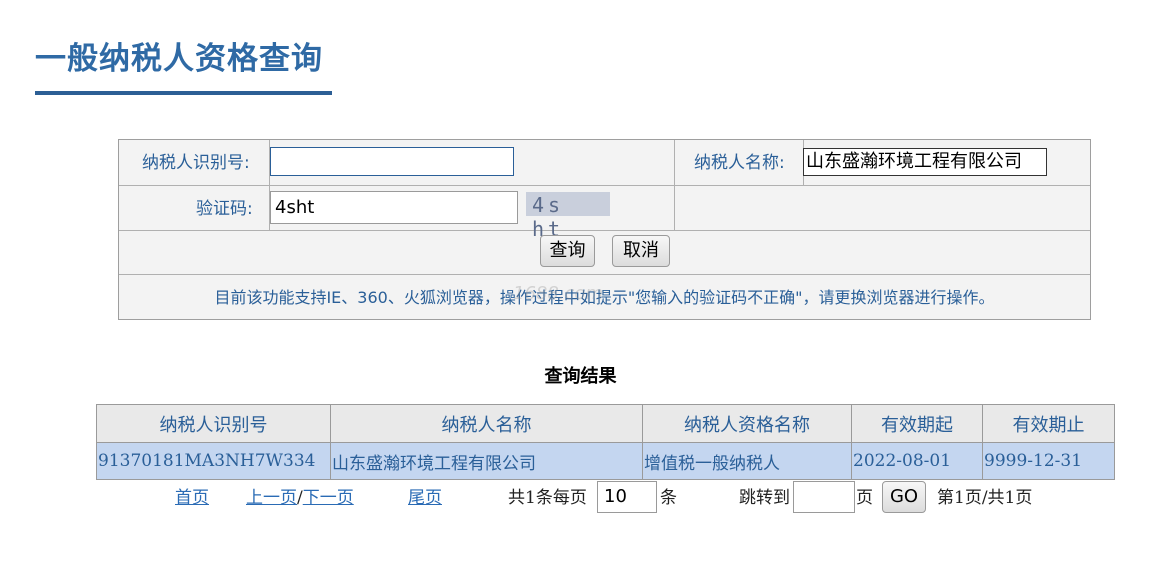 Image resolution: width=1161 pixels, height=586 pixels. What do you see at coordinates (192, 498) in the screenshot?
I see `first-page-link: 首页` at bounding box center [192, 498].